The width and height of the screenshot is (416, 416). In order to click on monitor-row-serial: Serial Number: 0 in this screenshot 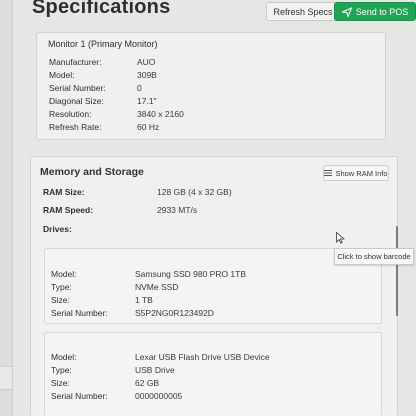, I will do `click(95, 88)`.